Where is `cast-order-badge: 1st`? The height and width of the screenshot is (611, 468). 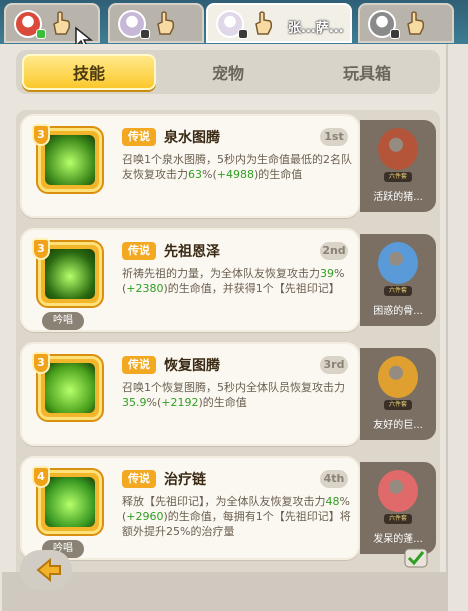 cast-order-badge: 1st is located at coordinates (334, 137).